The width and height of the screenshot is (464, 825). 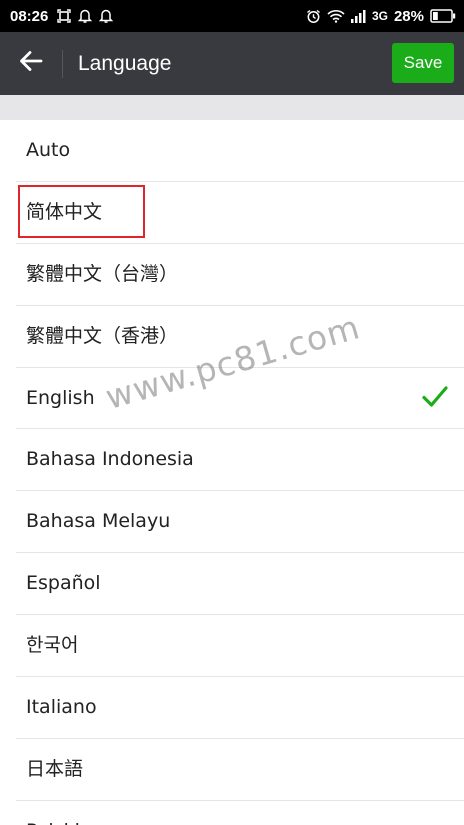 I want to click on toolbar: Language Save, so click(x=232, y=63).